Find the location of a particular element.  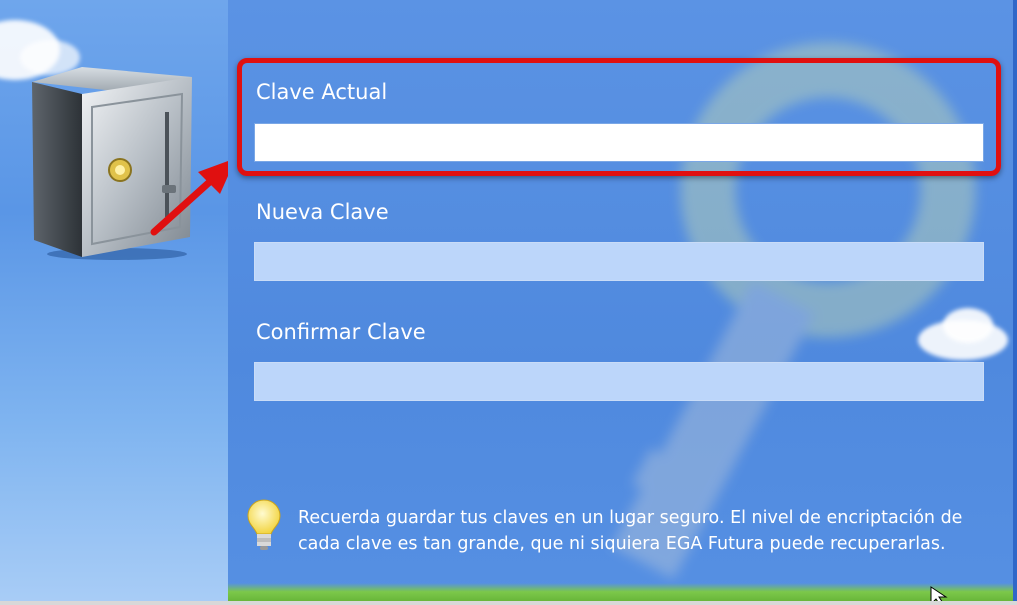

new-password-label: Nueva Clave is located at coordinates (322, 212).